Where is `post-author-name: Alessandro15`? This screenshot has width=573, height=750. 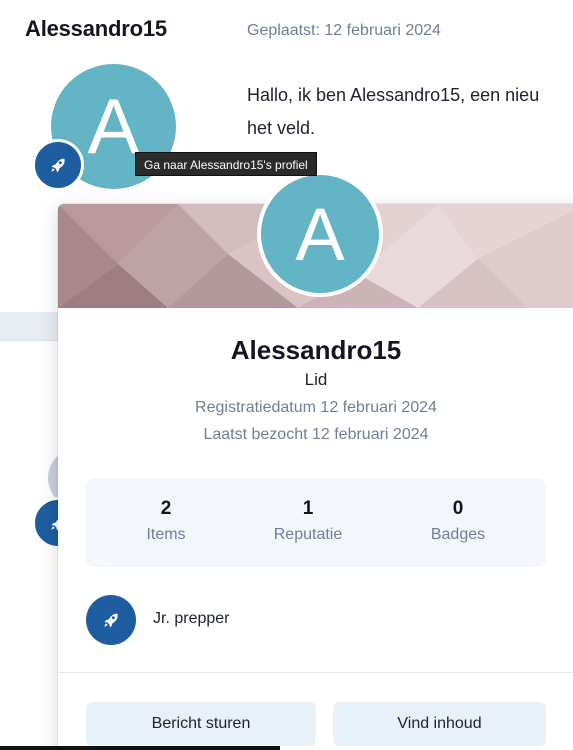 post-author-name: Alessandro15 is located at coordinates (96, 29).